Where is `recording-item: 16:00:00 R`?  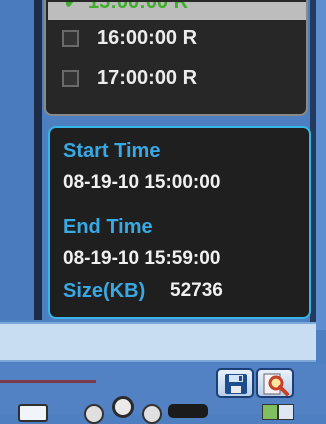
recording-item: 16:00:00 R is located at coordinates (129, 38).